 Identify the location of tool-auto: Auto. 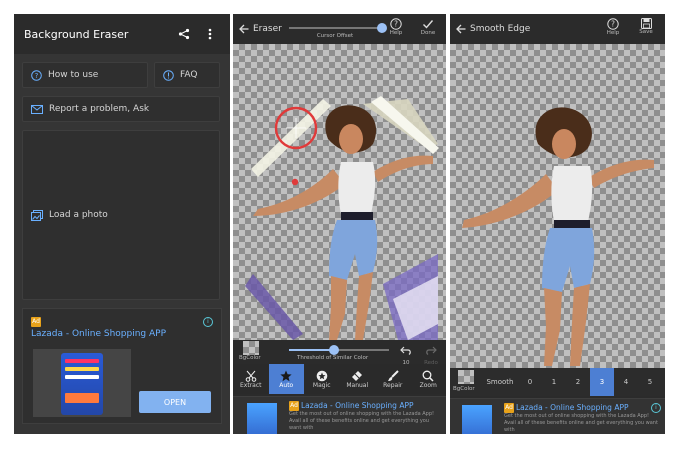
(286, 379).